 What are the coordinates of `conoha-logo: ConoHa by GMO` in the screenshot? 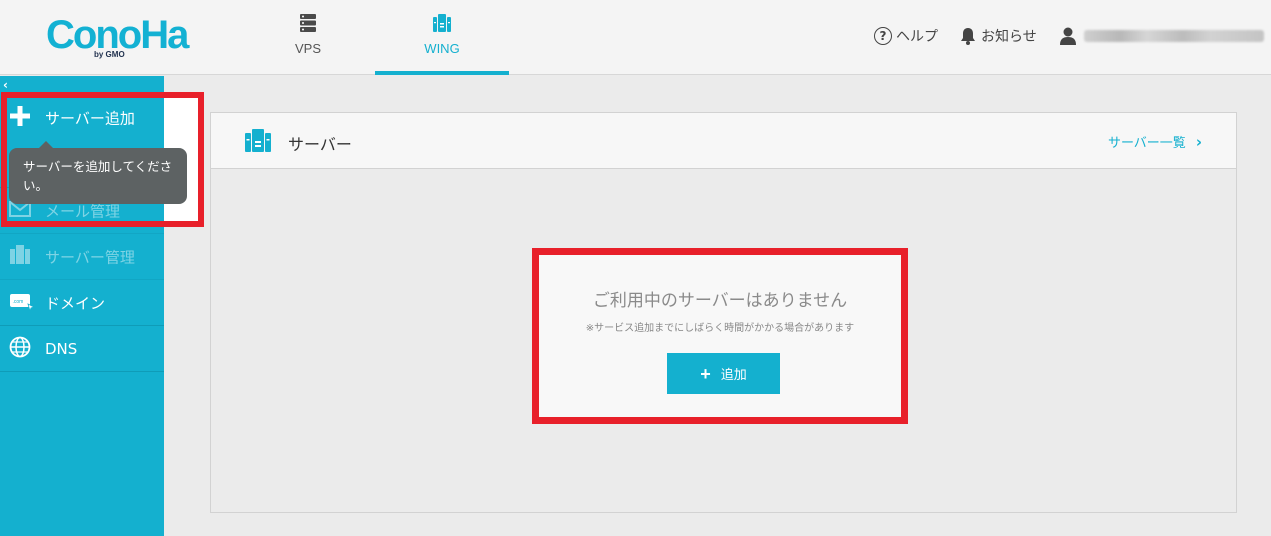 It's located at (118, 37).